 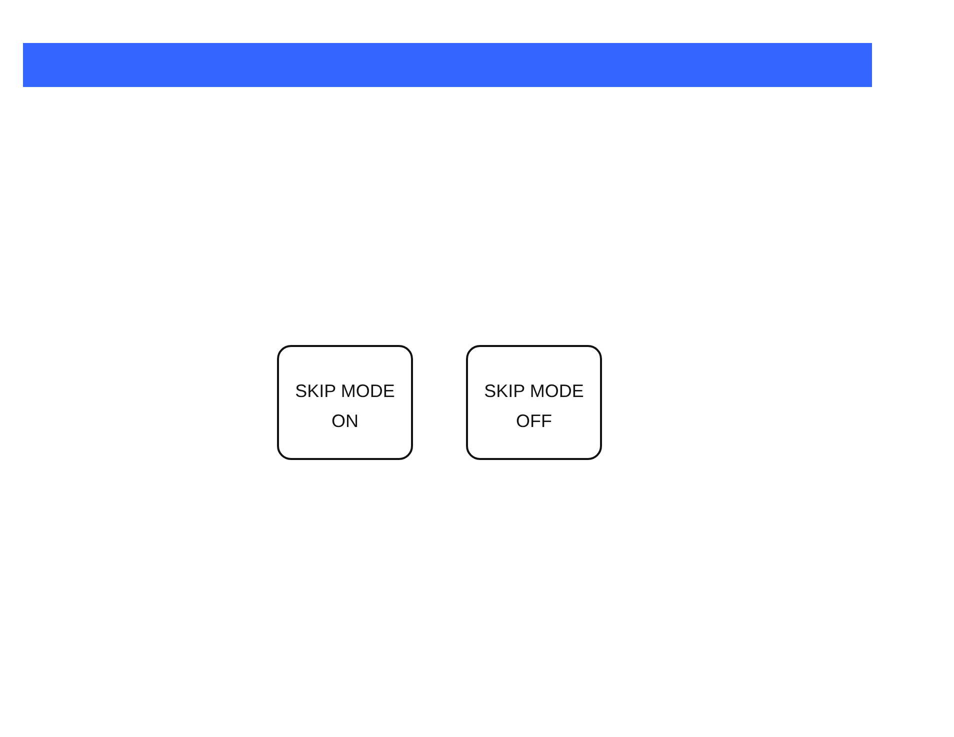 I want to click on skip-mode-button: SKIP MODE ON, so click(x=345, y=402).